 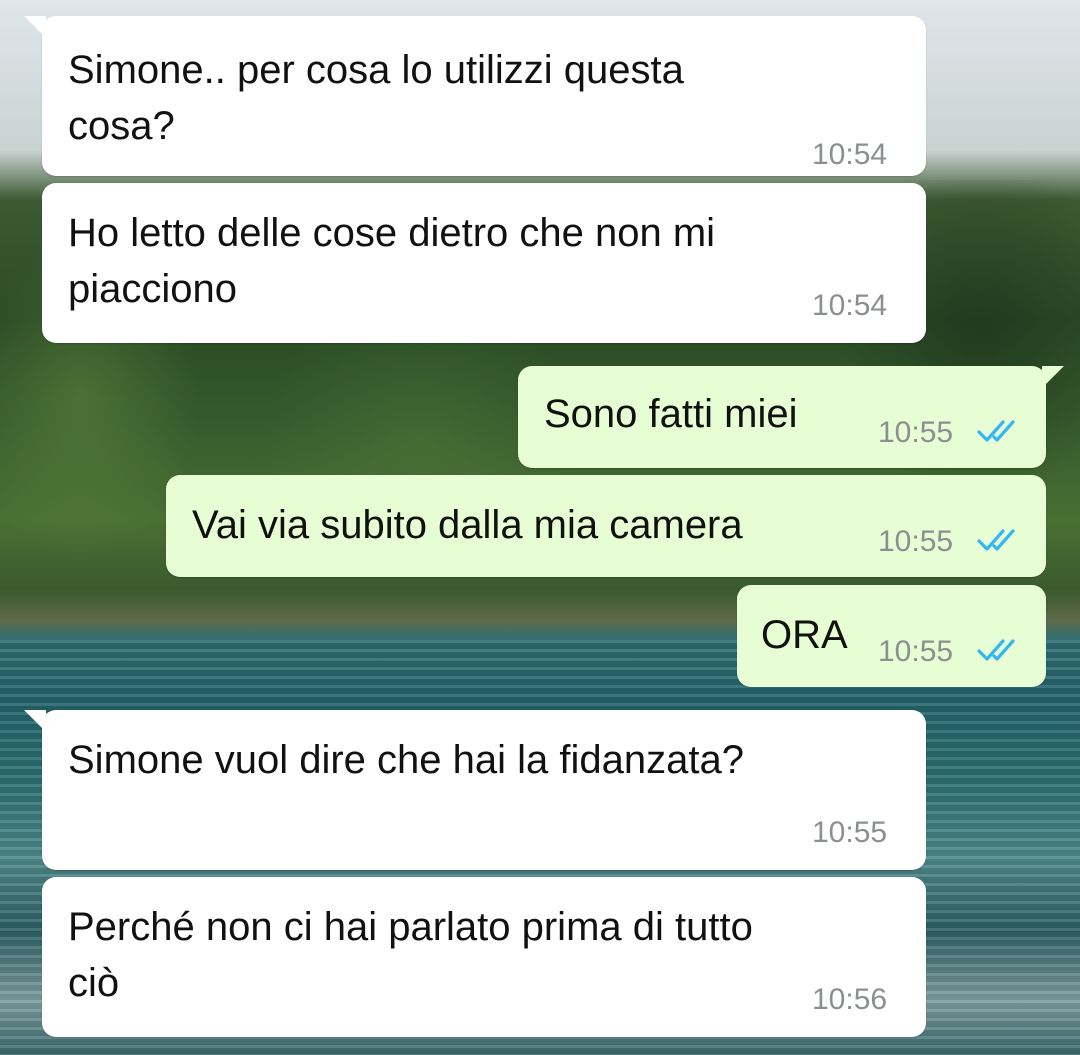 What do you see at coordinates (467, 525) in the screenshot?
I see `message-text: Vai via subito dalla mia camera` at bounding box center [467, 525].